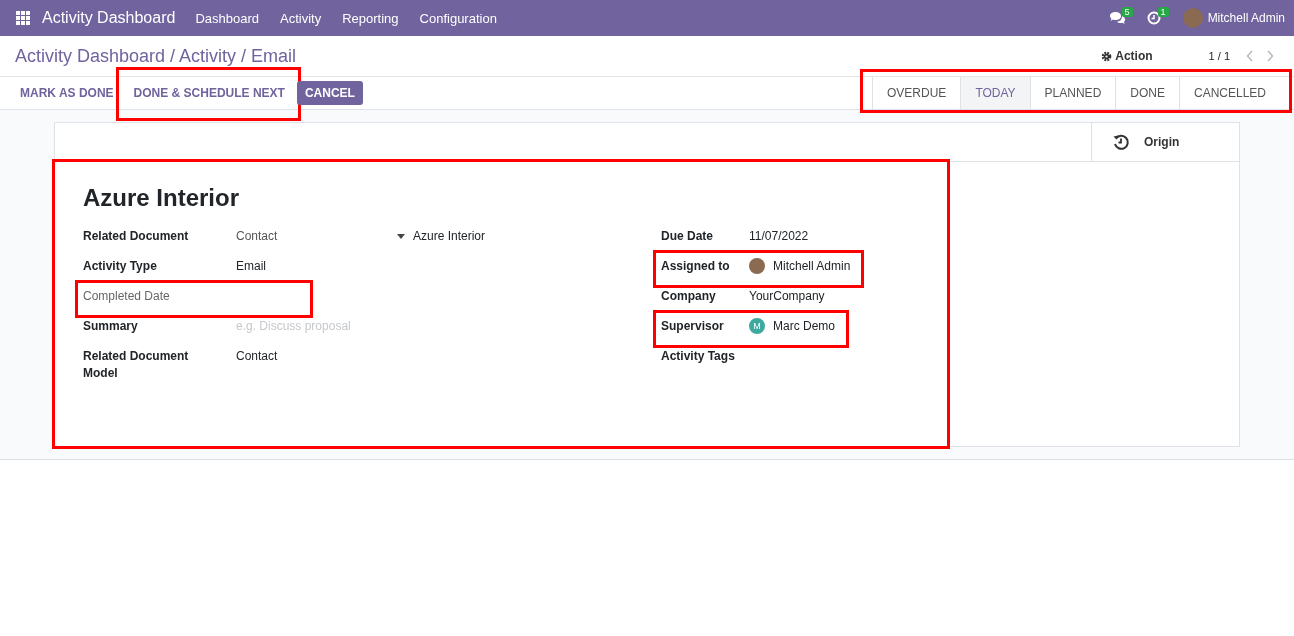 The height and width of the screenshot is (636, 1294). Describe the element at coordinates (779, 236) in the screenshot. I see `field-value: 11/07/2022` at that location.